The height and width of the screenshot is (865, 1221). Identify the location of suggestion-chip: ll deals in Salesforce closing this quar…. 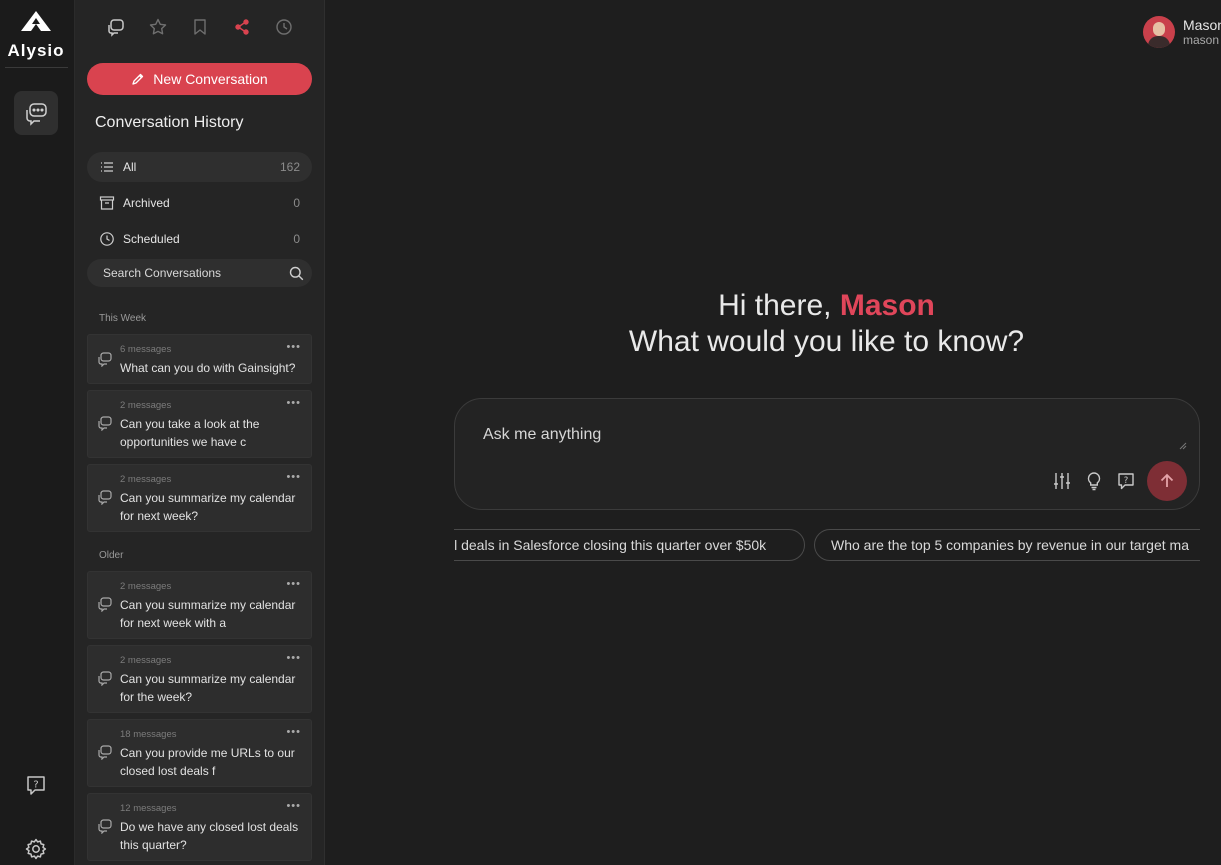
(629, 545).